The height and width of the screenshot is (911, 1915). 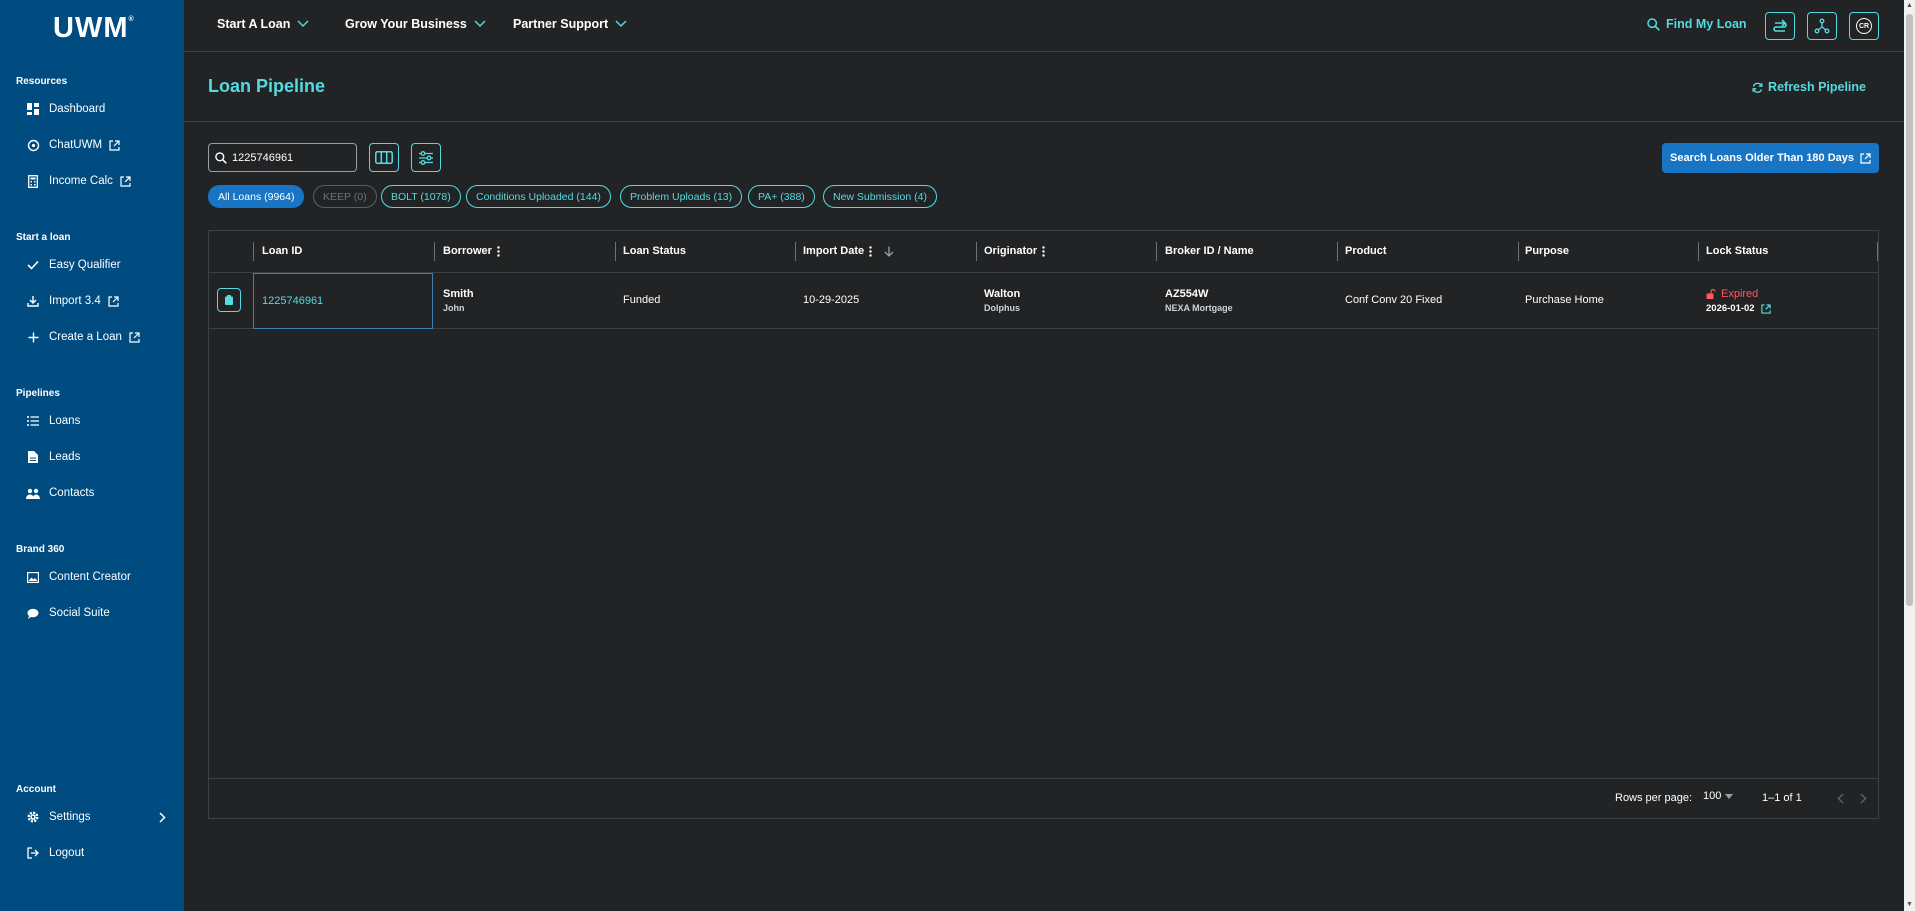 I want to click on network-button, so click(x=1822, y=26).